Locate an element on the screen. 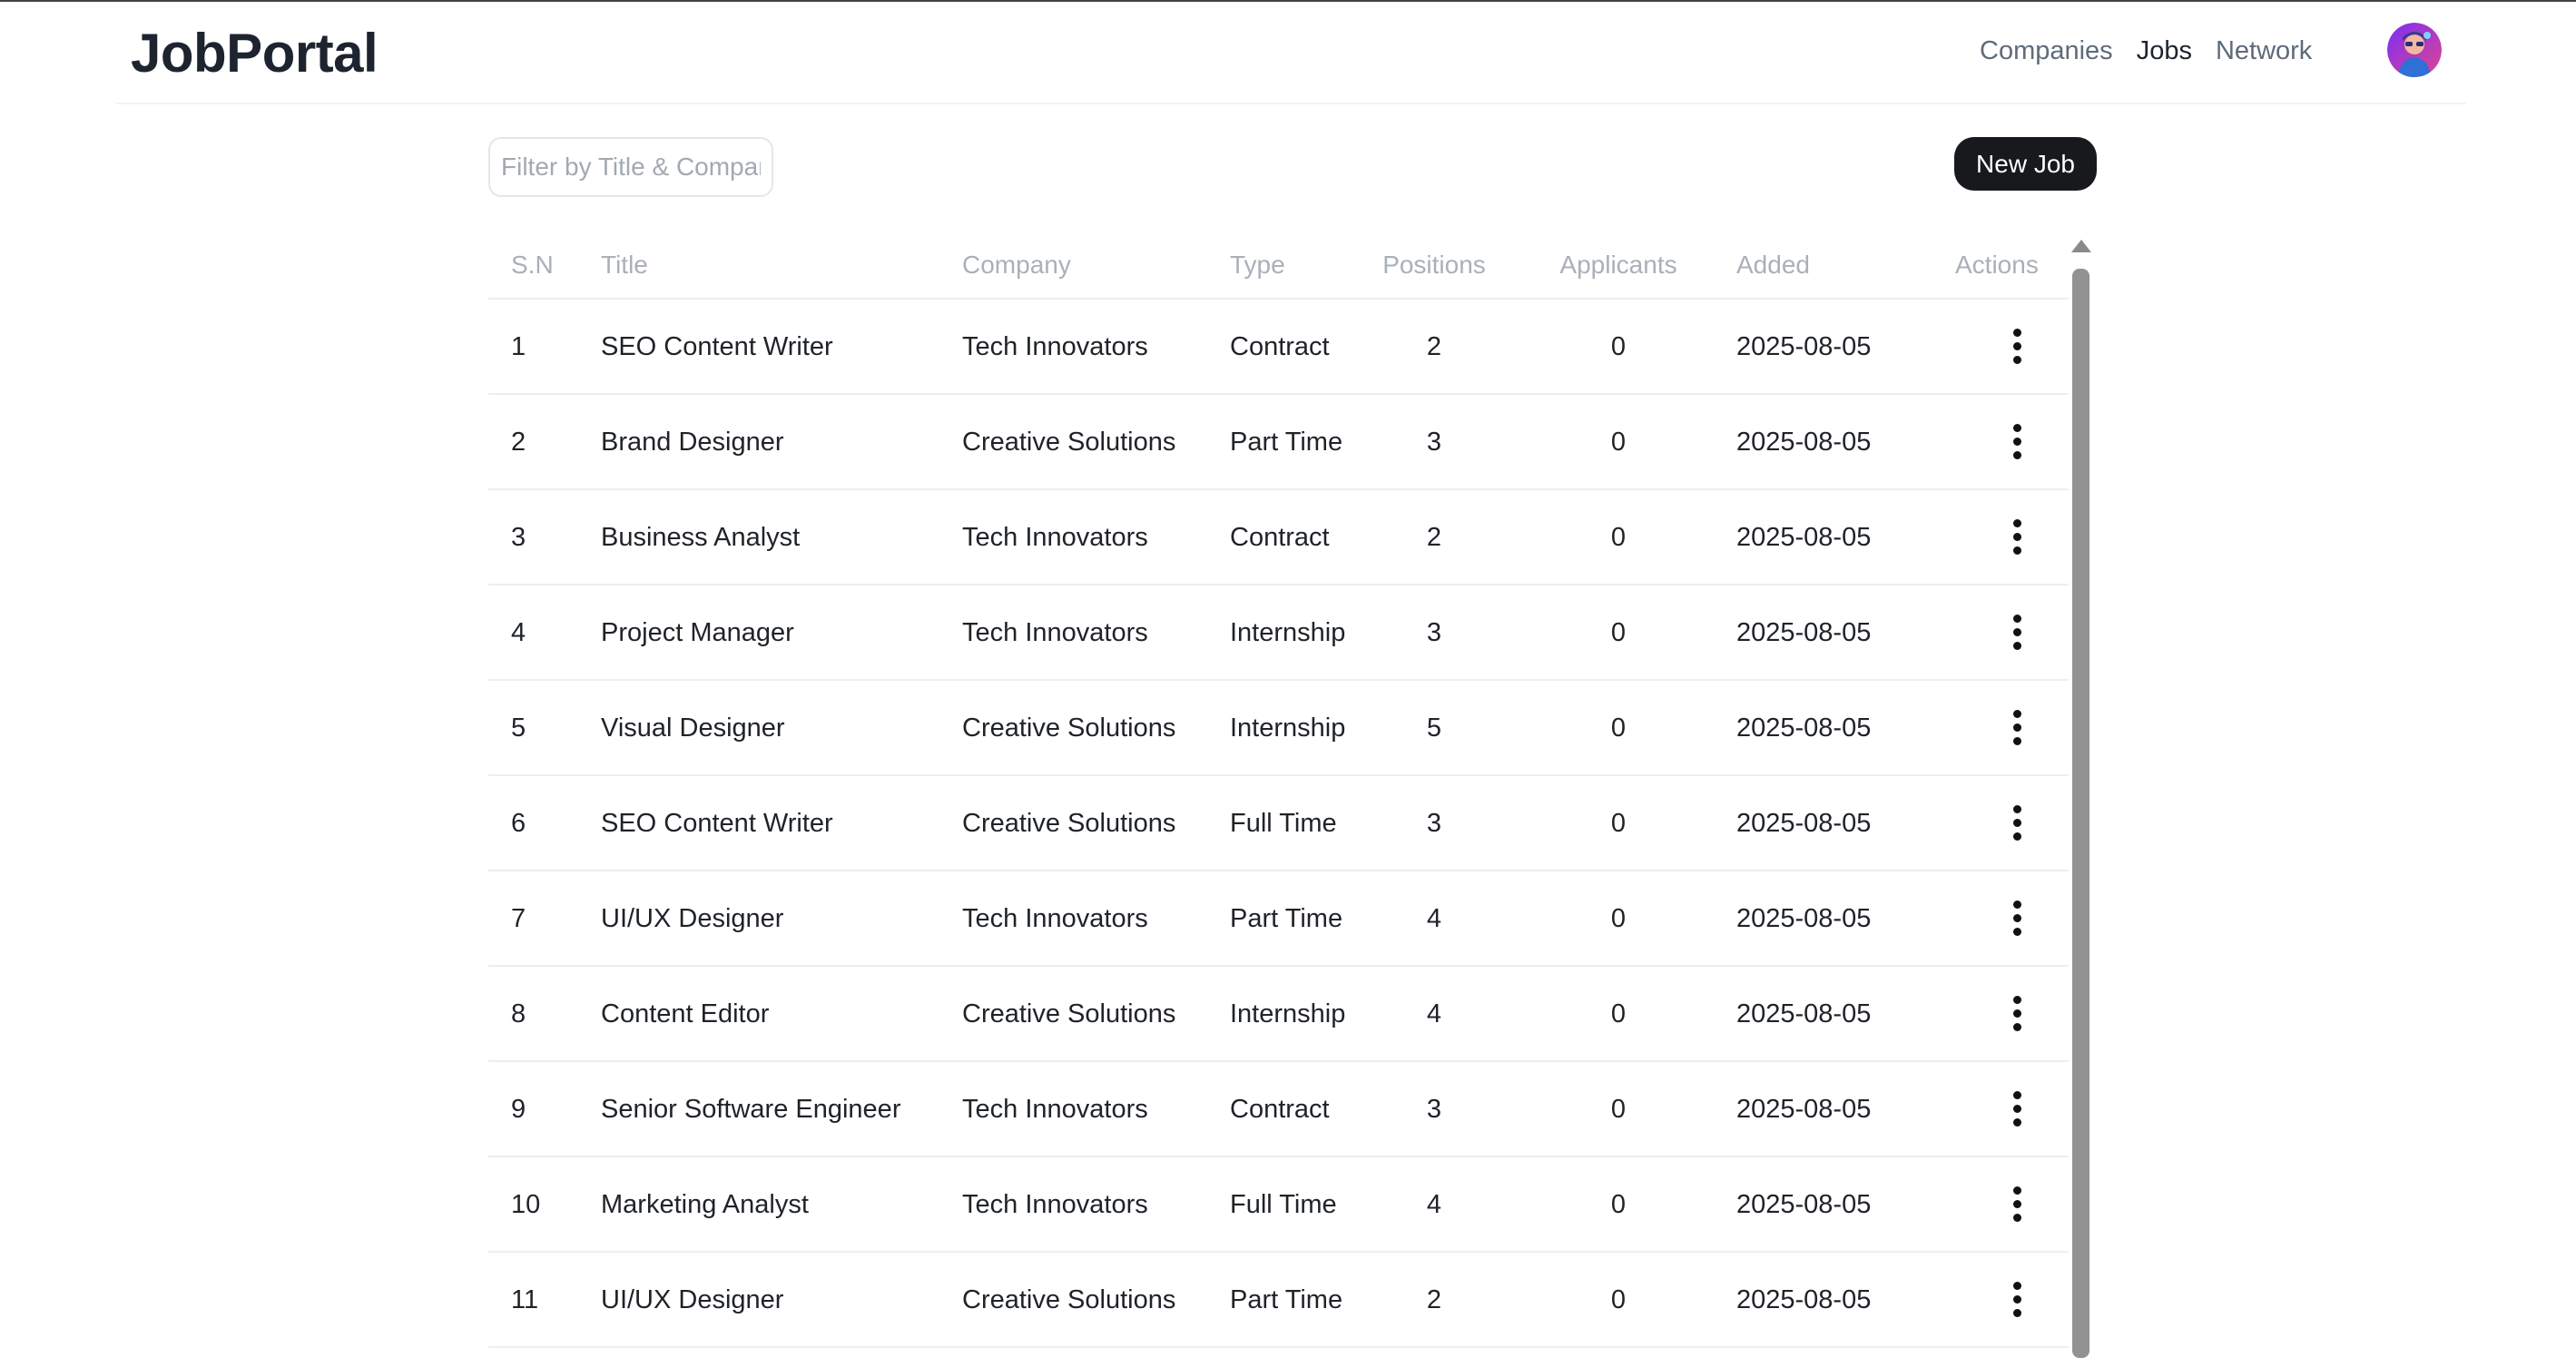  cell-title: Visual Designer is located at coordinates (693, 728).